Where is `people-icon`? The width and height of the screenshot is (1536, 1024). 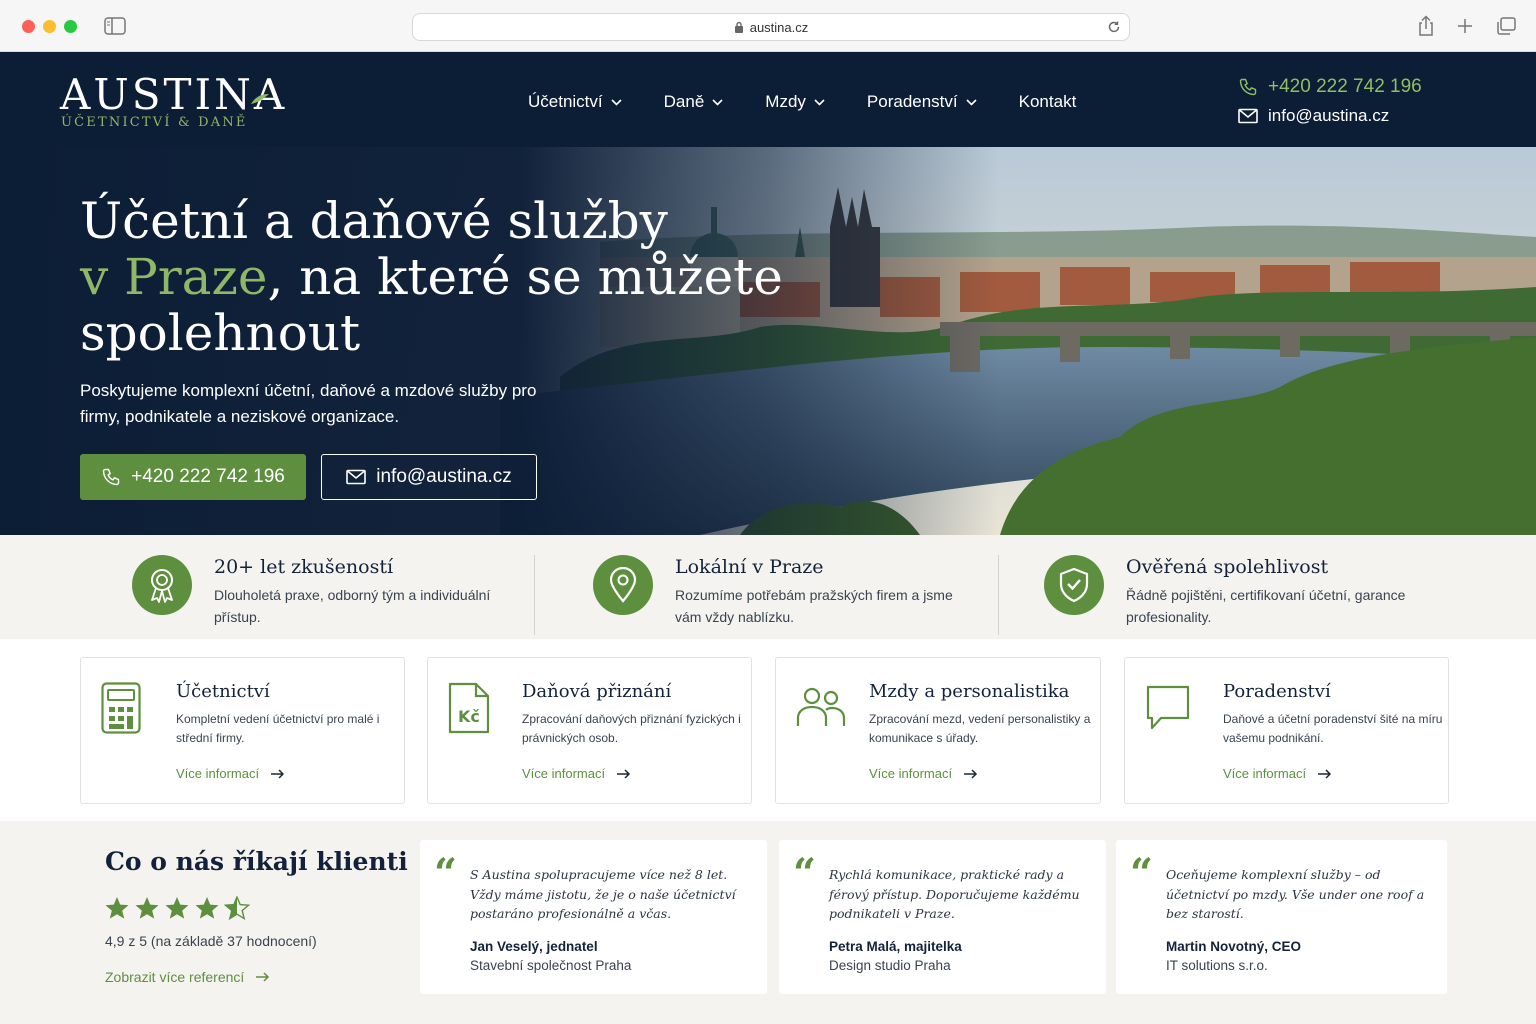 people-icon is located at coordinates (821, 706).